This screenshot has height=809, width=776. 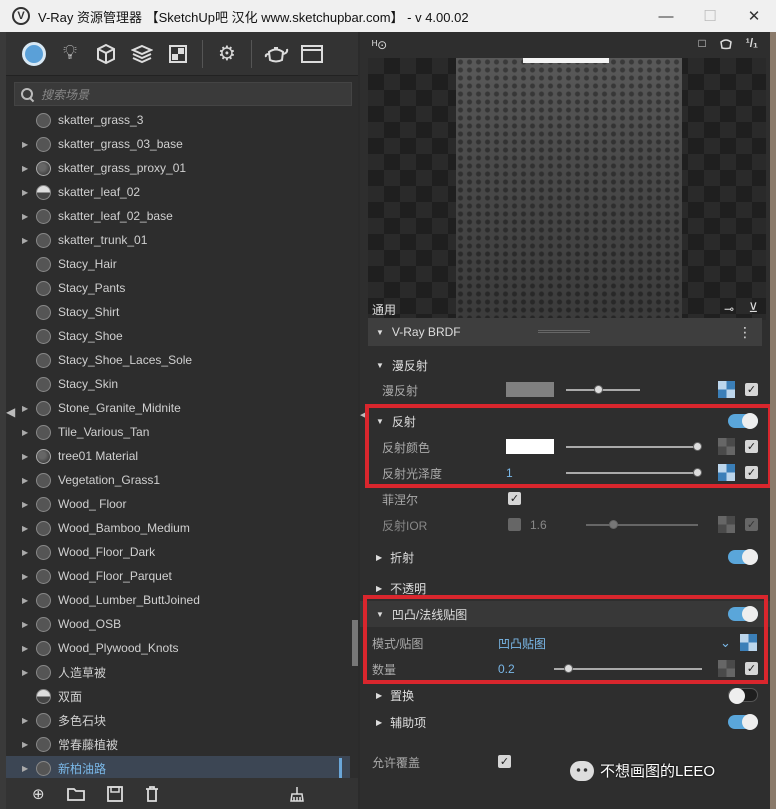 What do you see at coordinates (565, 722) in the screenshot?
I see `auxiliary-section-header: ▶ 辅助项` at bounding box center [565, 722].